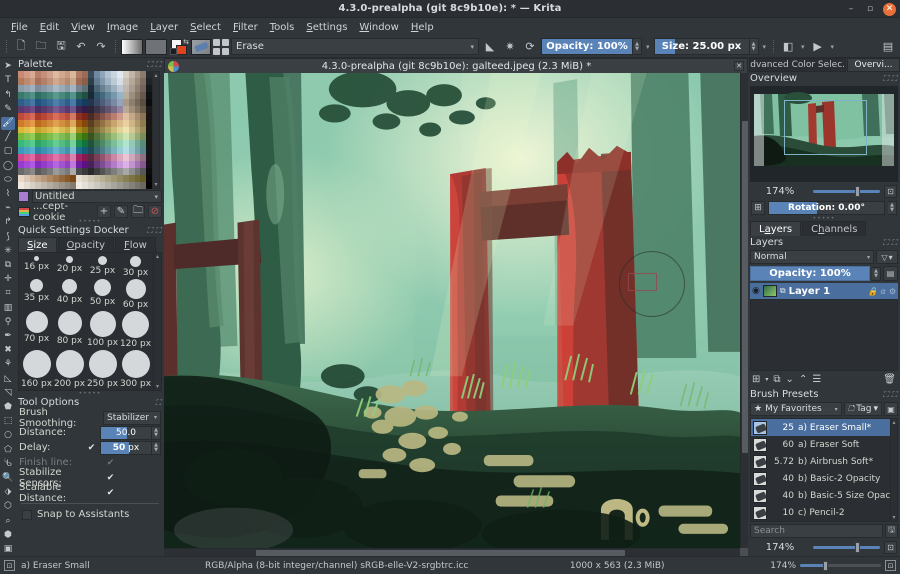 The width and height of the screenshot is (900, 574). Describe the element at coordinates (69, 267) in the screenshot. I see `brush-size-preset: 20 px` at that location.